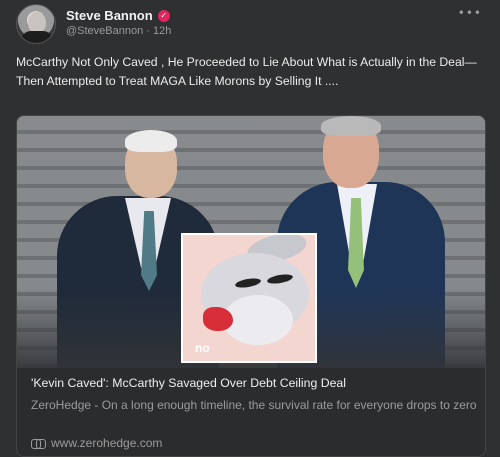 This screenshot has width=500, height=457. I want to click on man-left-hair, so click(151, 141).